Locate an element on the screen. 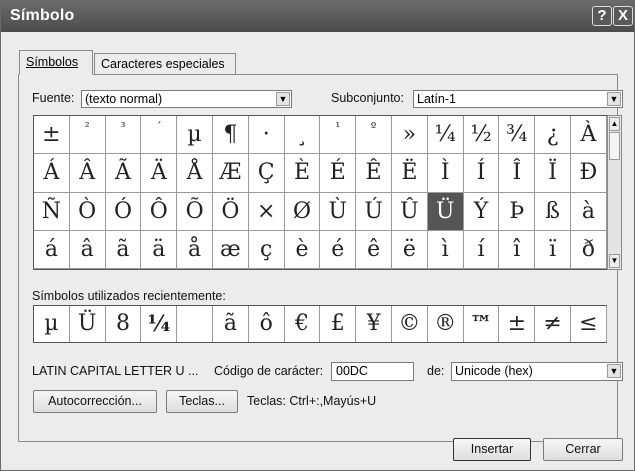 This screenshot has width=635, height=471. recent-symbol-cell: ¼ is located at coordinates (159, 324).